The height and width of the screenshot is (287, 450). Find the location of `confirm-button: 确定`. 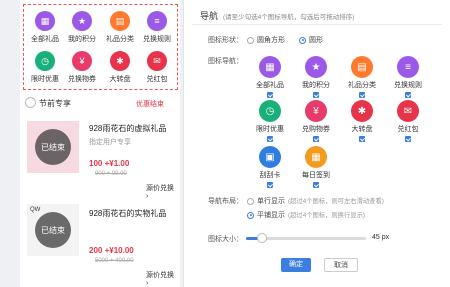

confirm-button: 确定 is located at coordinates (296, 265).